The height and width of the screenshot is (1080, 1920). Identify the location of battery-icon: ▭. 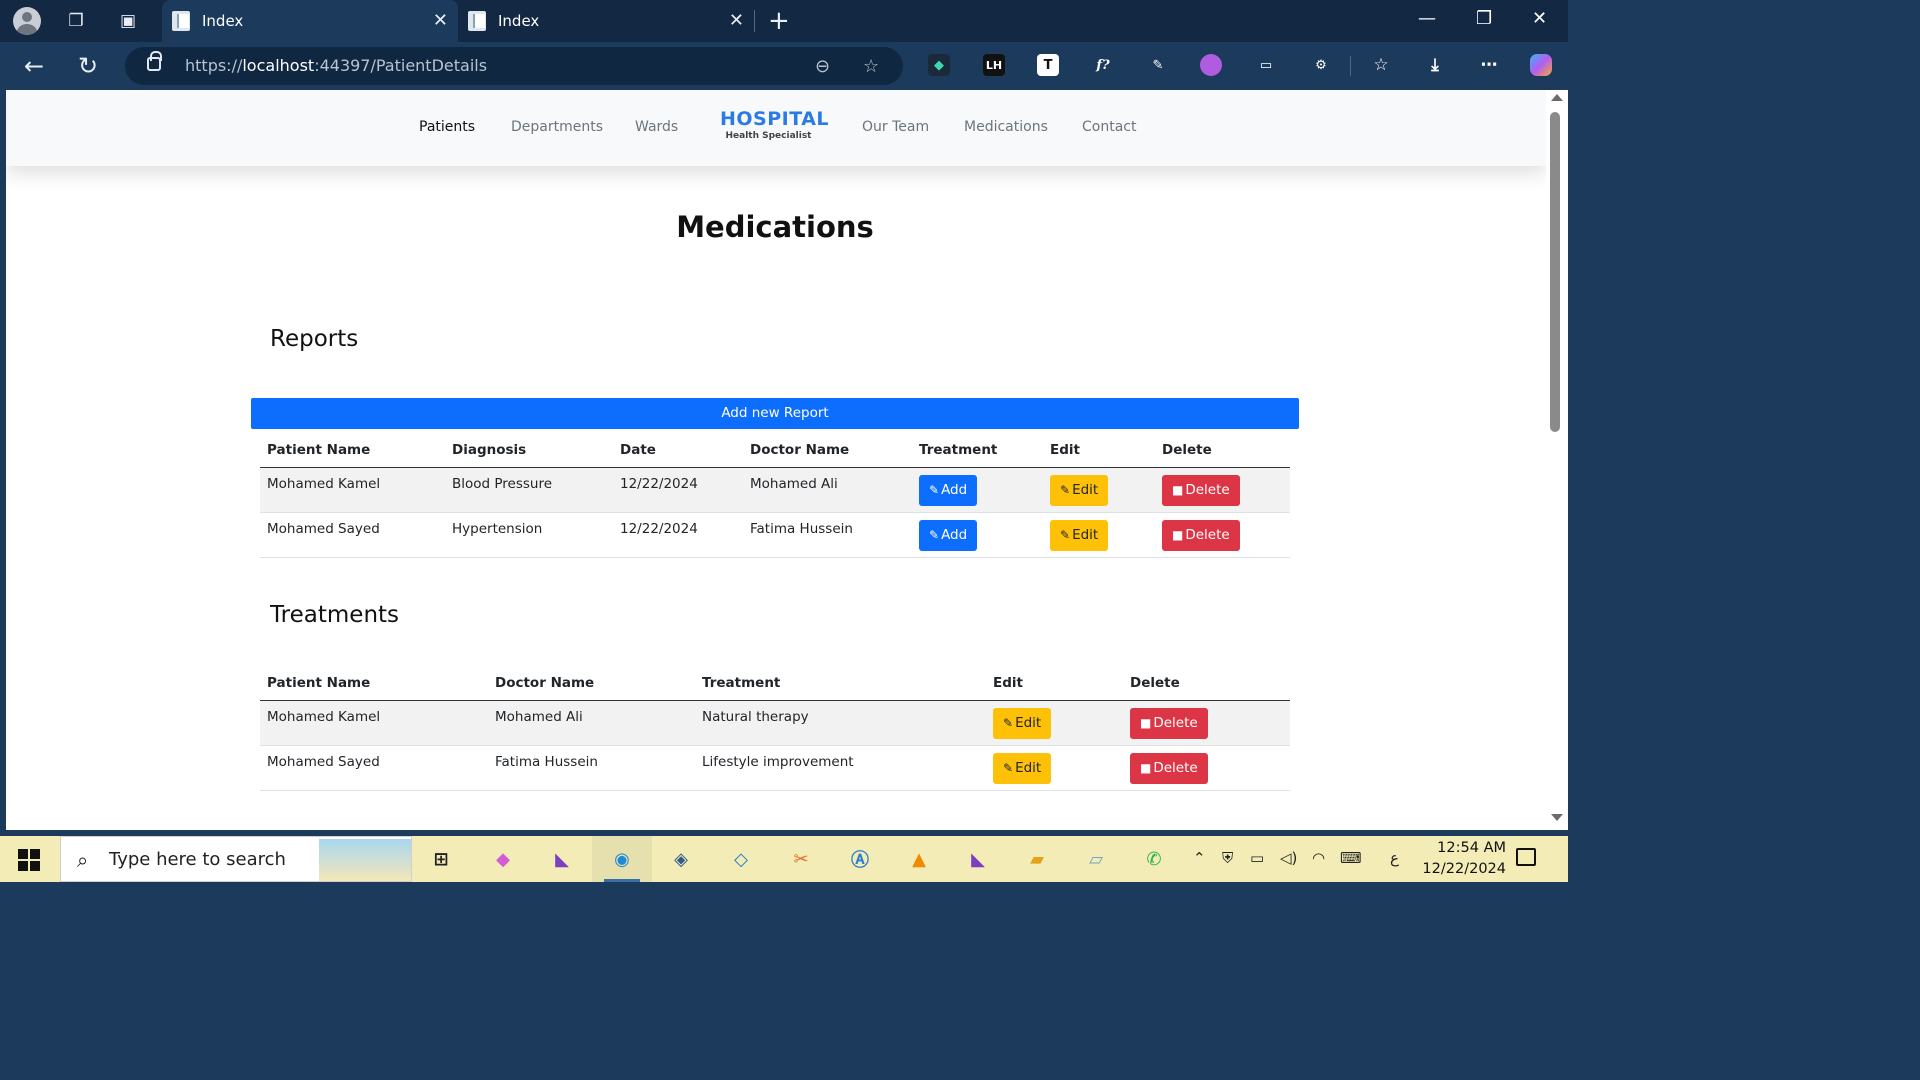
(1257, 858).